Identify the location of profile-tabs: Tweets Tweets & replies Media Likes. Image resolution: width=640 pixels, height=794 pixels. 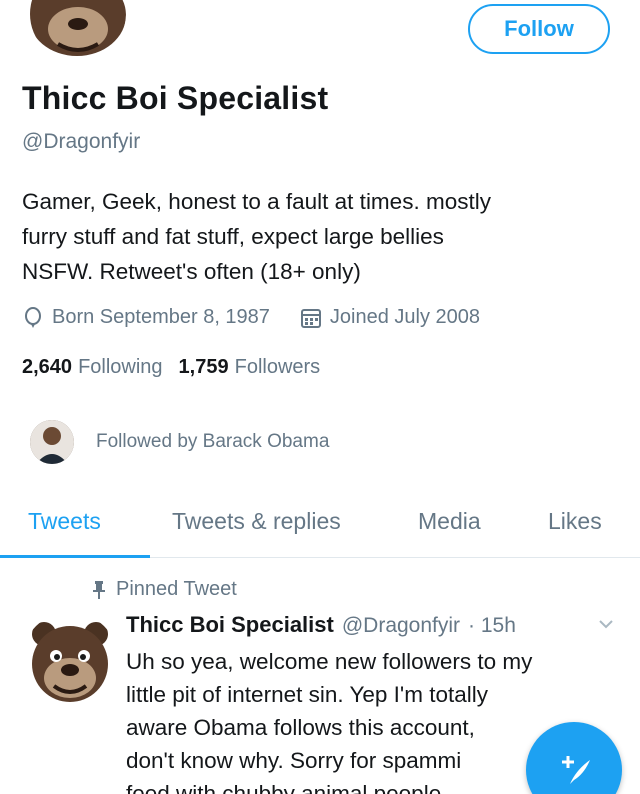
(320, 524).